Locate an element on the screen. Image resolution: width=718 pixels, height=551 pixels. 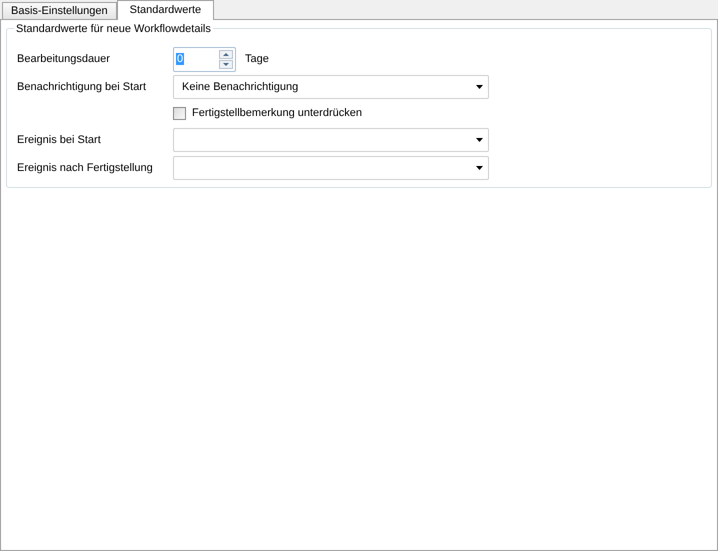
unit-label: Tage is located at coordinates (257, 60).